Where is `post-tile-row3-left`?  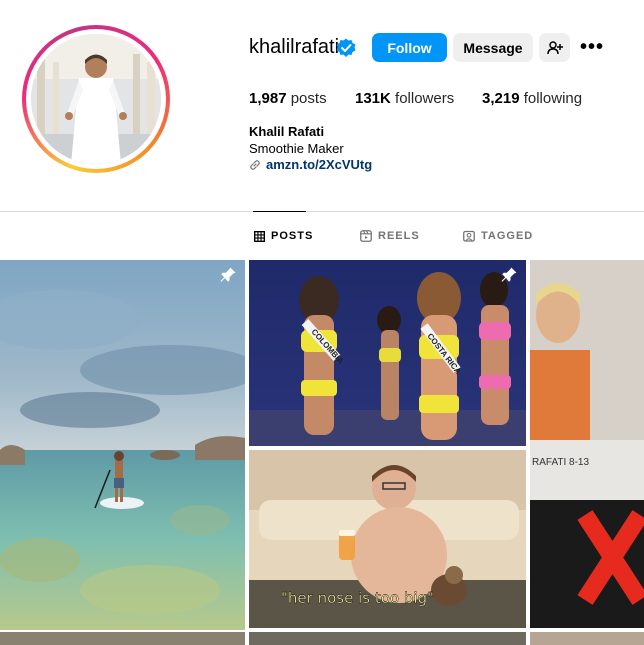 post-tile-row3-left is located at coordinates (122, 638).